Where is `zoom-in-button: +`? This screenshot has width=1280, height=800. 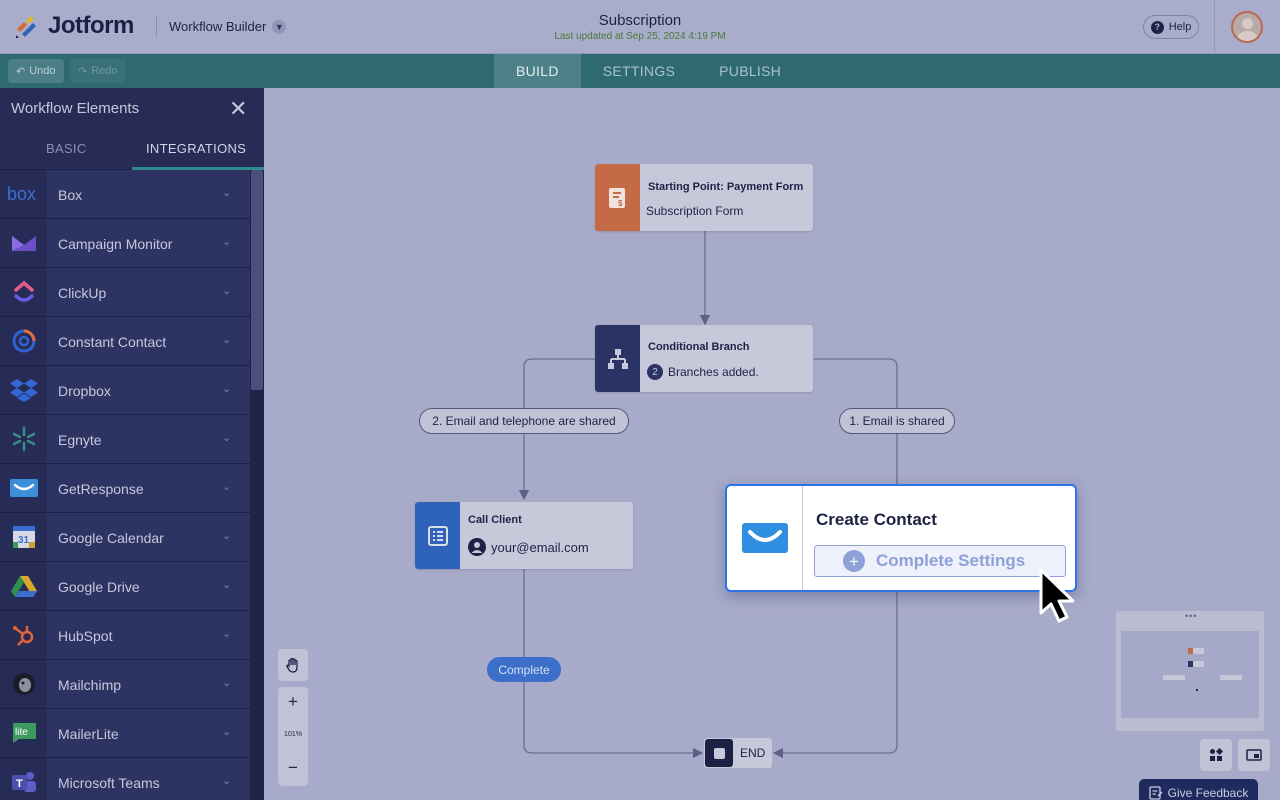
zoom-in-button: + is located at coordinates (293, 702).